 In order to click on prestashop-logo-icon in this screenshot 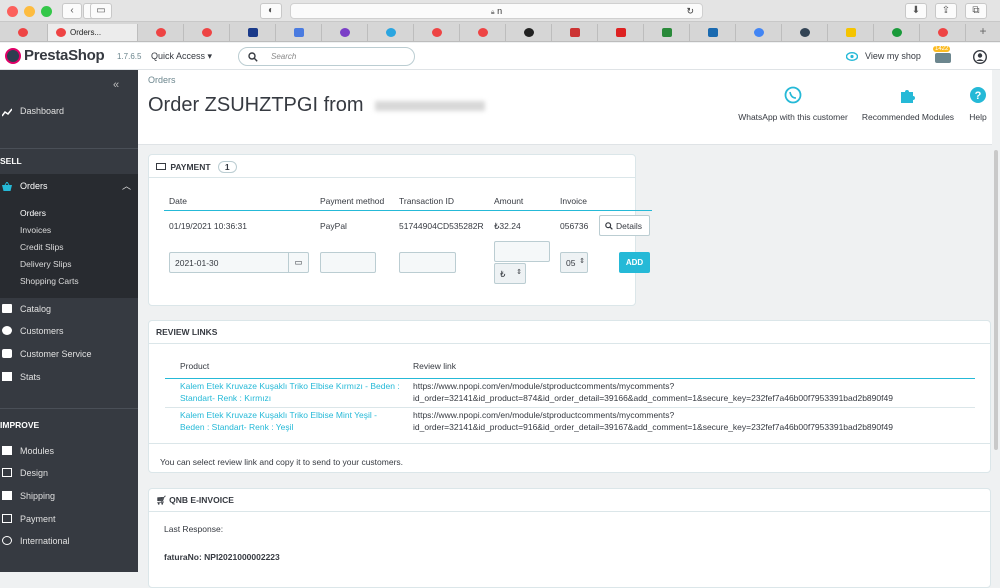, I will do `click(13, 56)`.